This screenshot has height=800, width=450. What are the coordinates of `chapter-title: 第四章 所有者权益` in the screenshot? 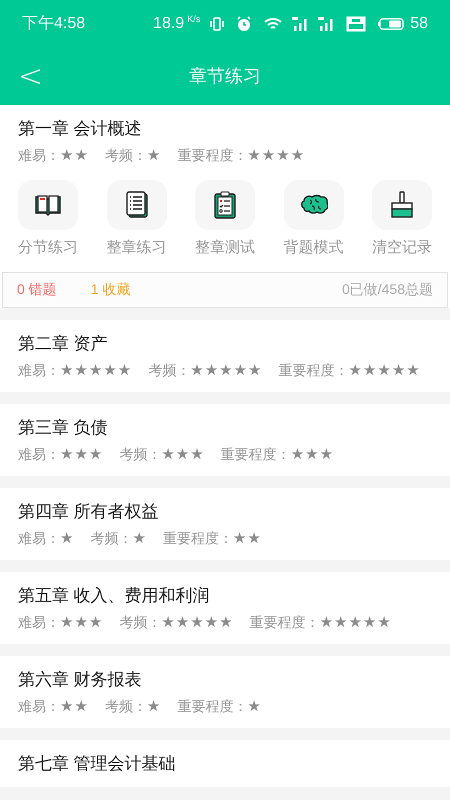 It's located at (89, 511).